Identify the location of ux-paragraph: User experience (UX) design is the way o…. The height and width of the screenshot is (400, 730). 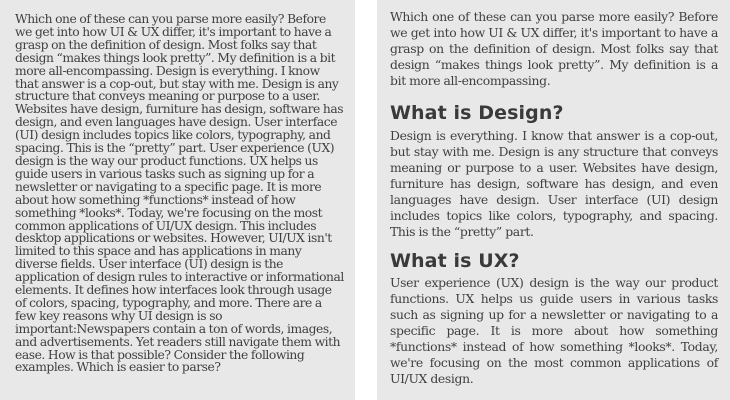
(554, 330).